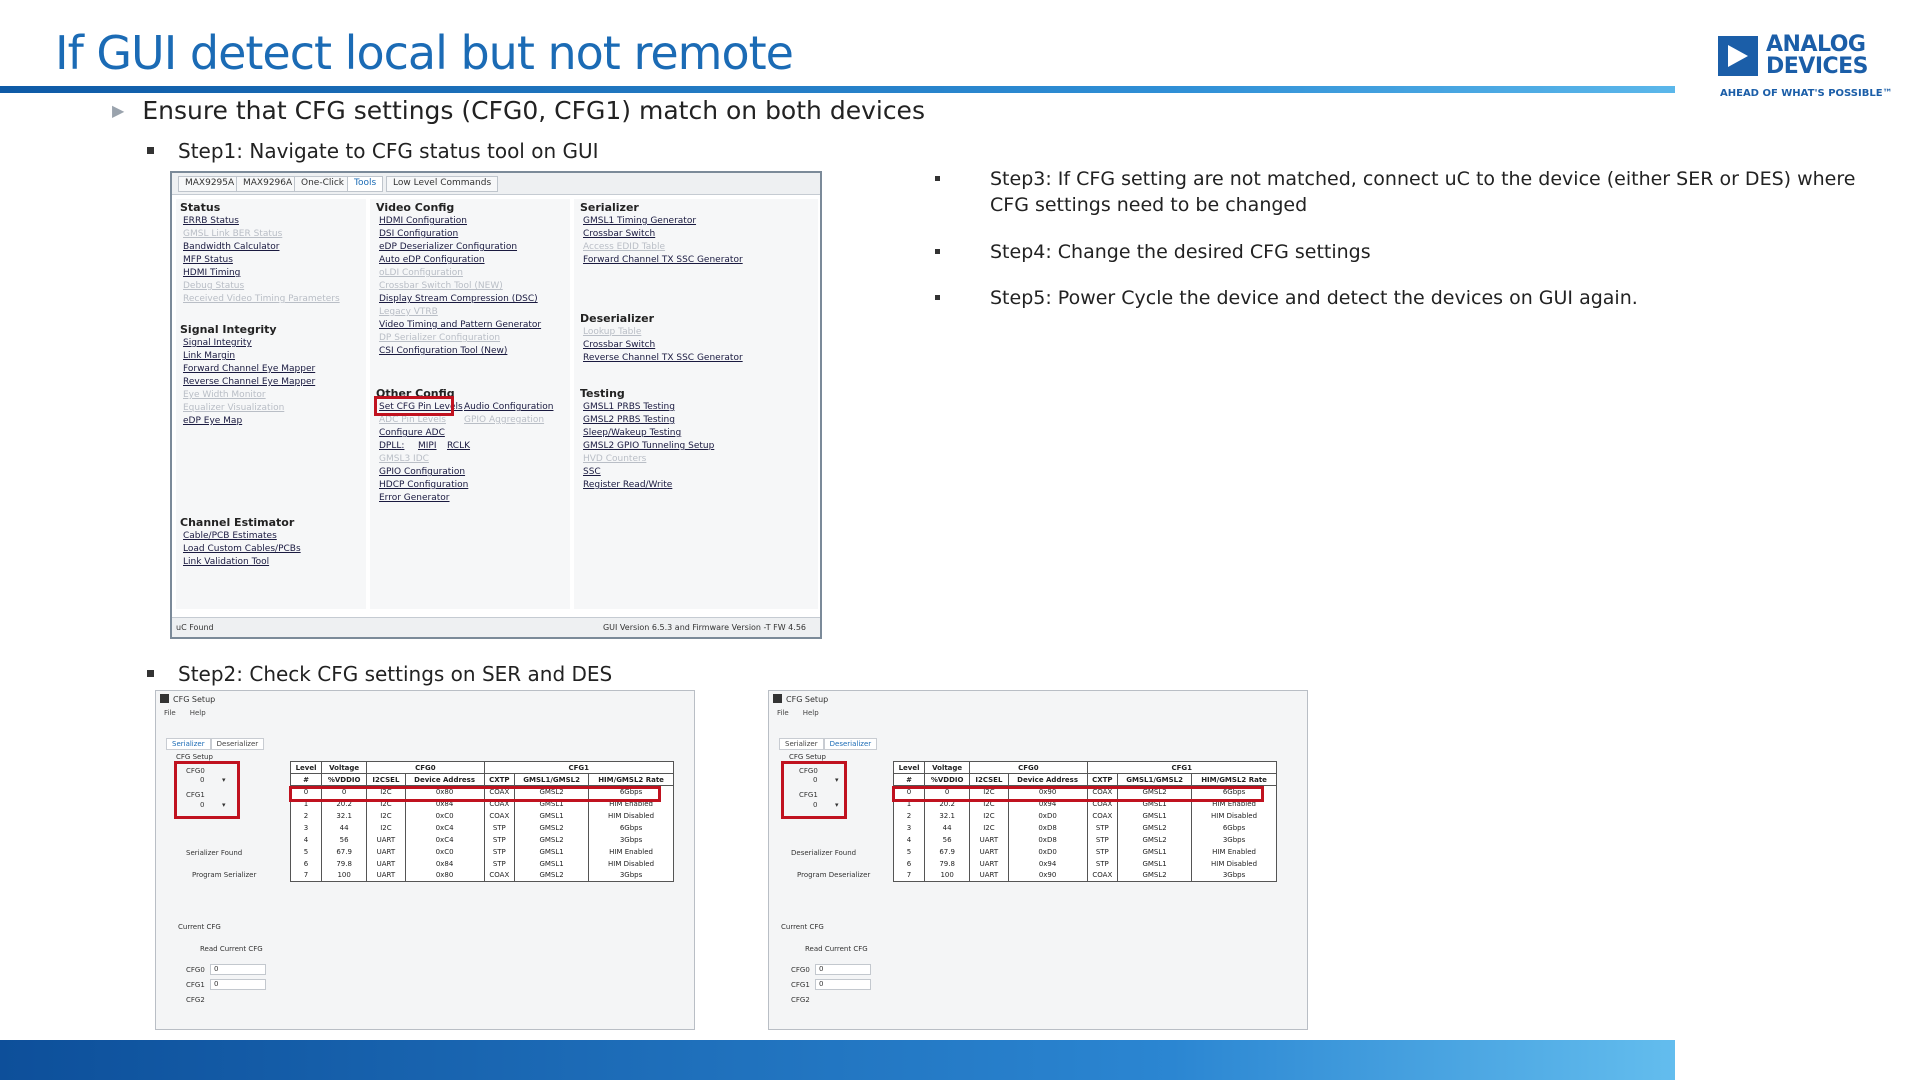 The image size is (1920, 1080). What do you see at coordinates (242, 549) in the screenshot?
I see `link-load-custom-cables: Load Custom Cables/PCBs` at bounding box center [242, 549].